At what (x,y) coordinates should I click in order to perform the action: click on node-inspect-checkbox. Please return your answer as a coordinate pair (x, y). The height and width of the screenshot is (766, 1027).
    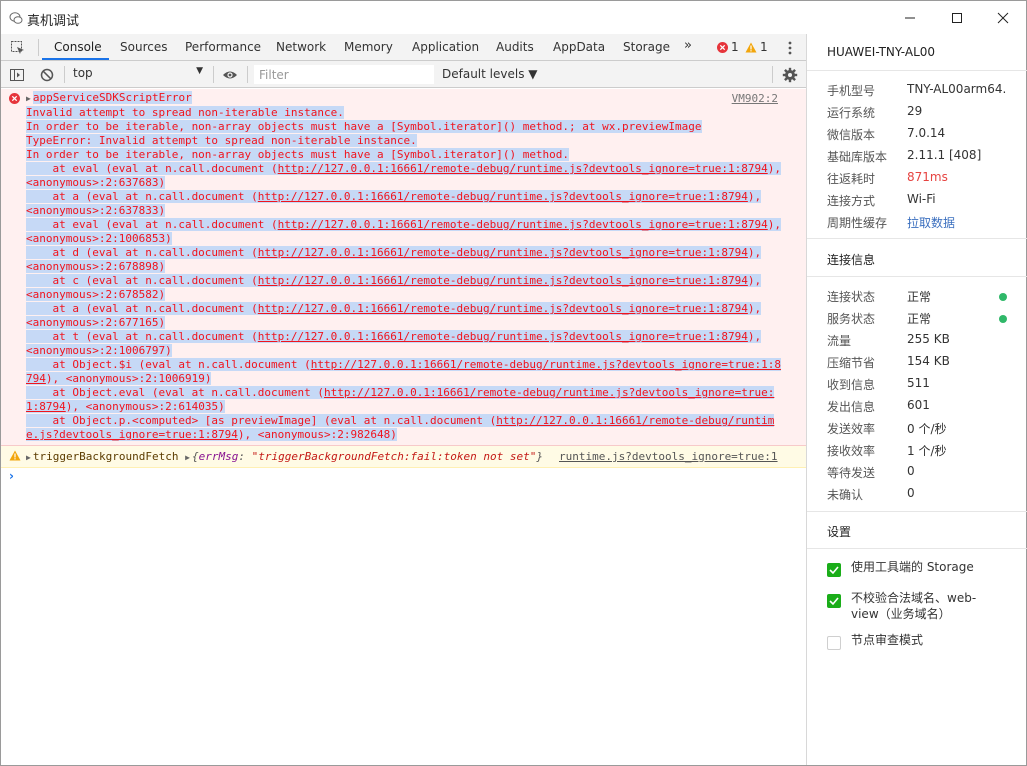
    Looking at the image, I should click on (834, 643).